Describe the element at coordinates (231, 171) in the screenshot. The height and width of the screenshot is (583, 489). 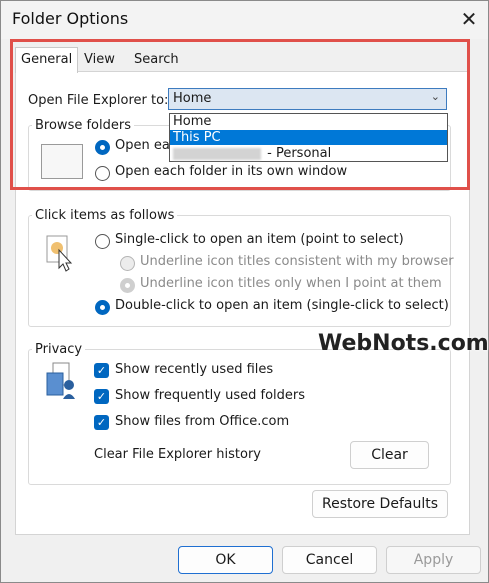
I see `radio-own-window-label: Open each folder in its own window` at that location.